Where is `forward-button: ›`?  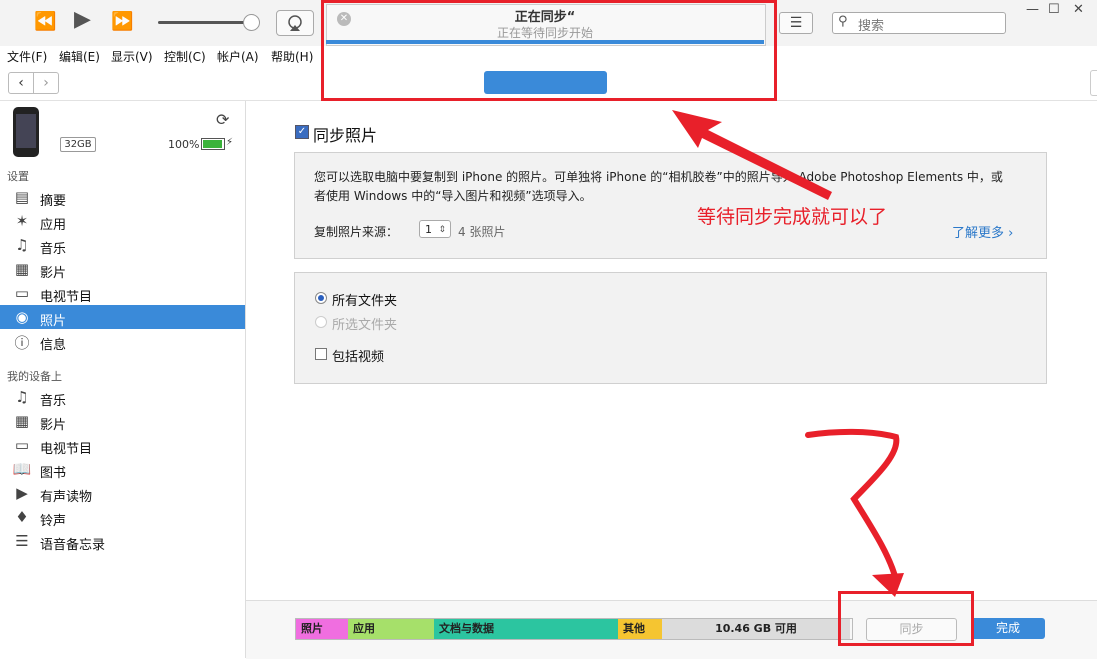
forward-button: › is located at coordinates (46, 83).